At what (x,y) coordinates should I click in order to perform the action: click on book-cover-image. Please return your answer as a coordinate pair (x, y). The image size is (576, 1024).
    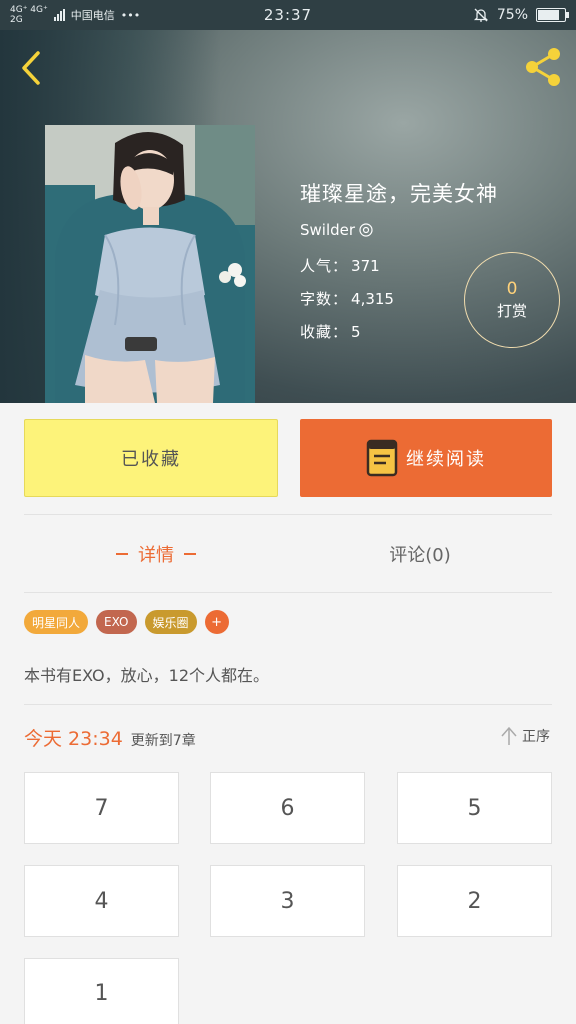
    Looking at the image, I should click on (150, 264).